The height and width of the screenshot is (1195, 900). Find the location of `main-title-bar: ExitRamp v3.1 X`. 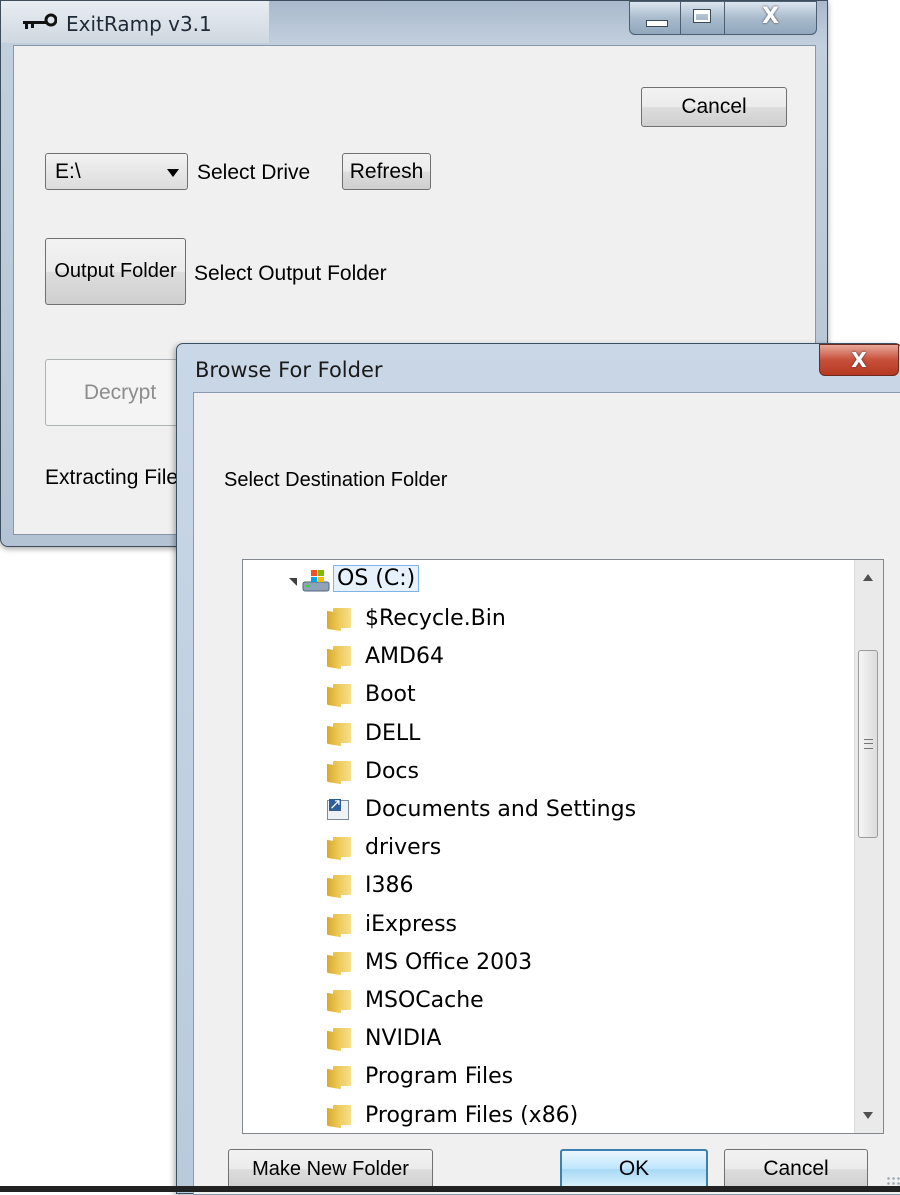

main-title-bar: ExitRamp v3.1 X is located at coordinates (414, 22).